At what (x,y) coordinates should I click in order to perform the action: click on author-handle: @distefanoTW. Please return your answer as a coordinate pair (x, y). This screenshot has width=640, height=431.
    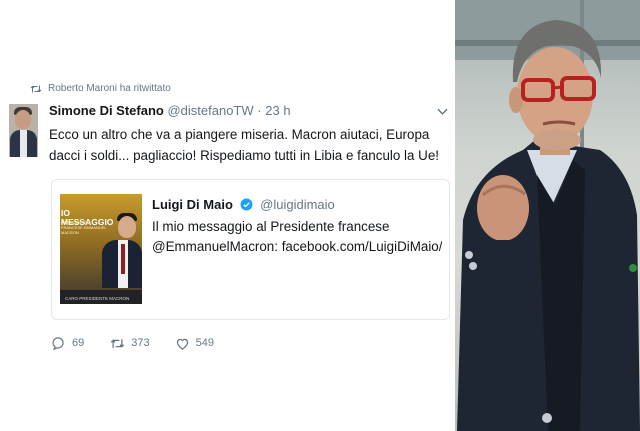
    Looking at the image, I should click on (210, 110).